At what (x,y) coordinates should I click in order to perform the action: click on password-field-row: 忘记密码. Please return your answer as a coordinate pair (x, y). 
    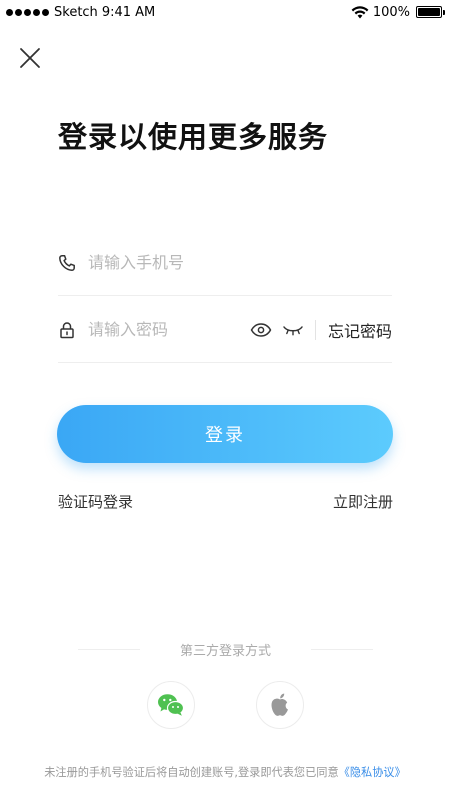
    Looking at the image, I should click on (225, 330).